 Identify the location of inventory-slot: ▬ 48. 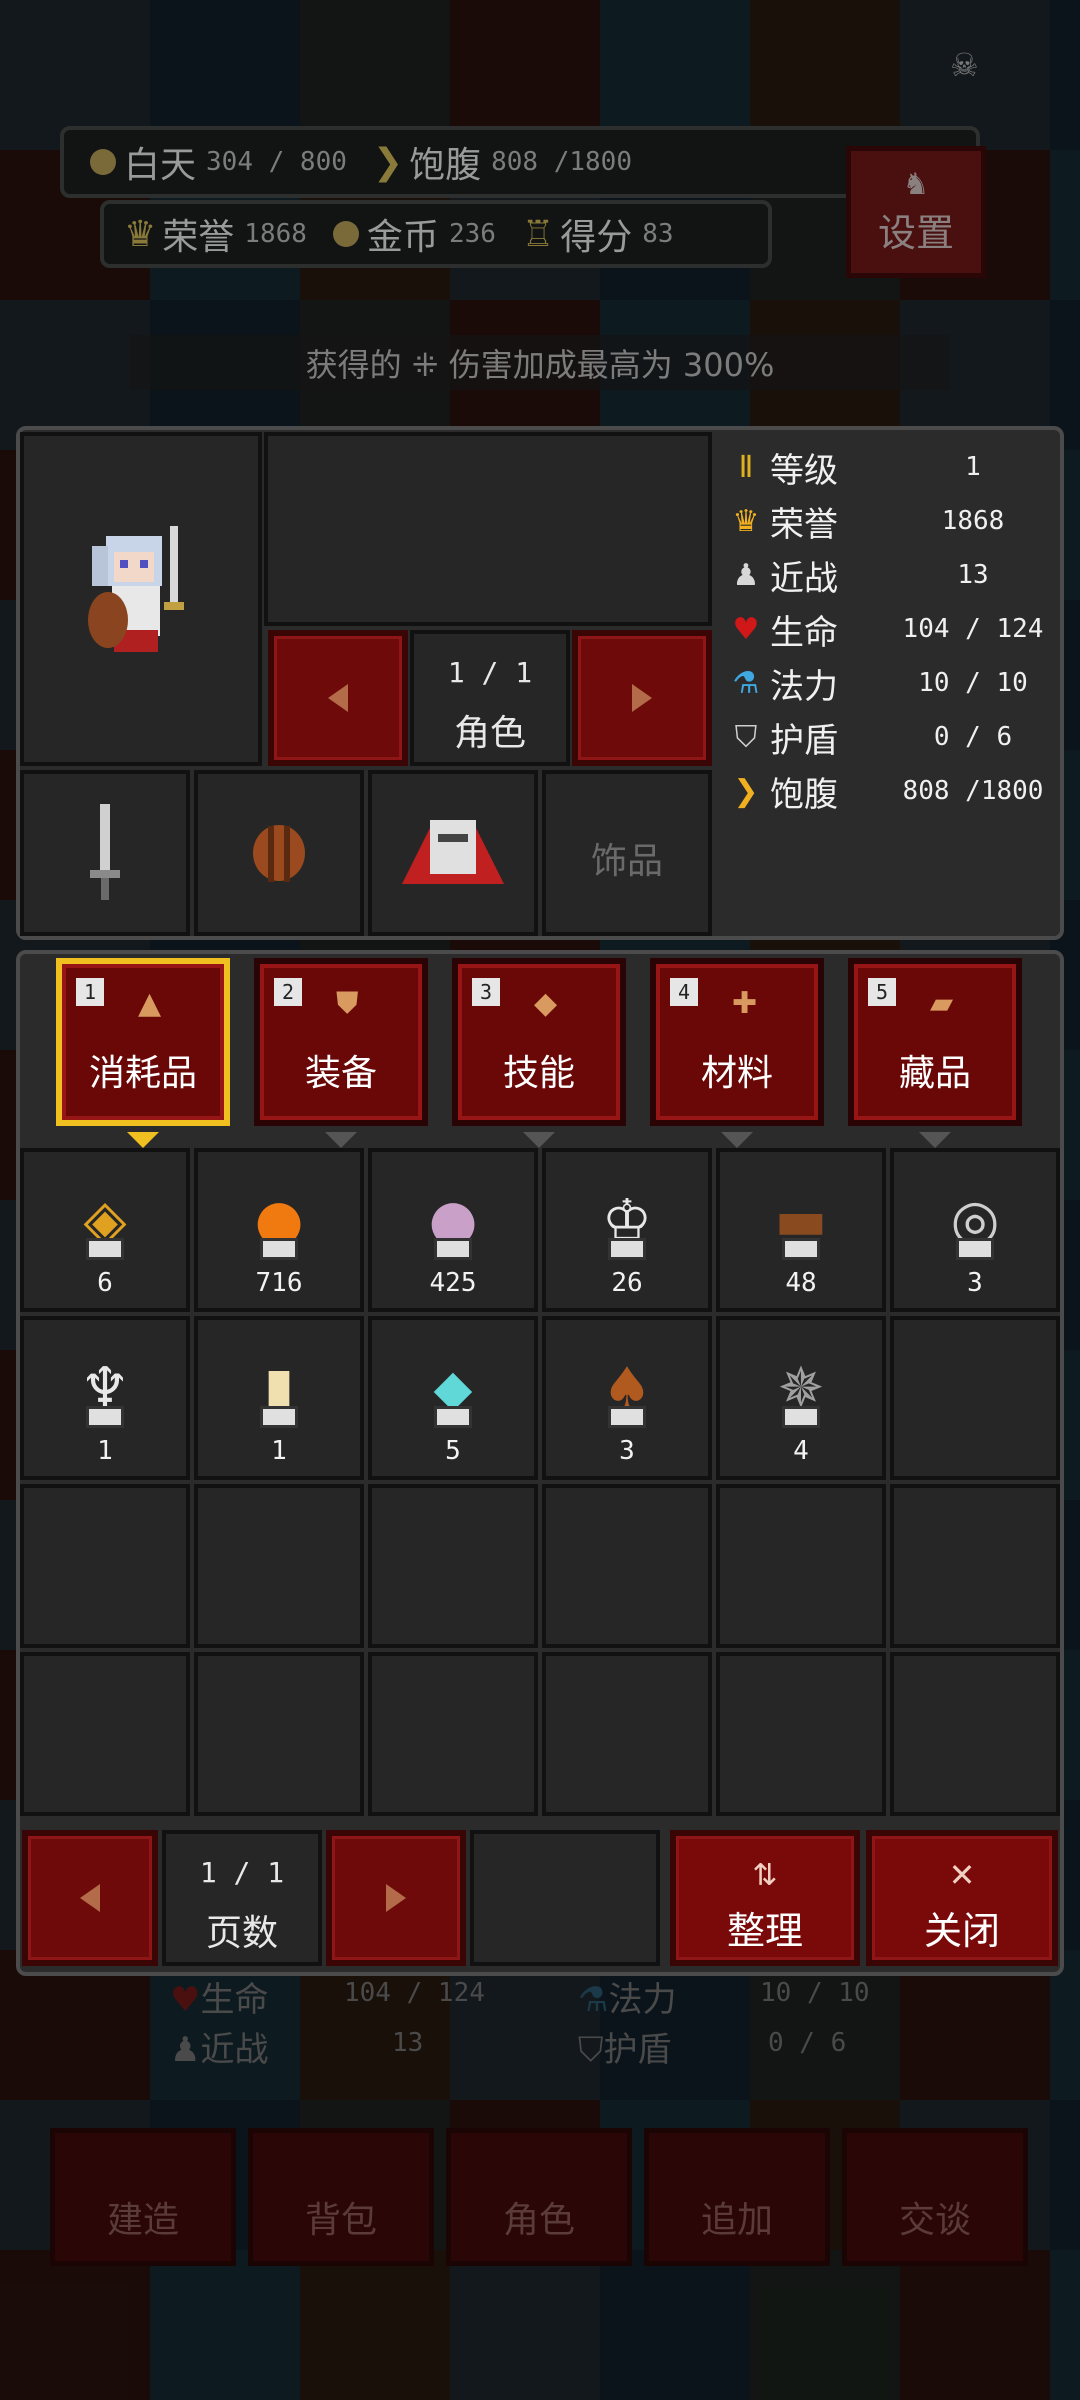
(801, 1230).